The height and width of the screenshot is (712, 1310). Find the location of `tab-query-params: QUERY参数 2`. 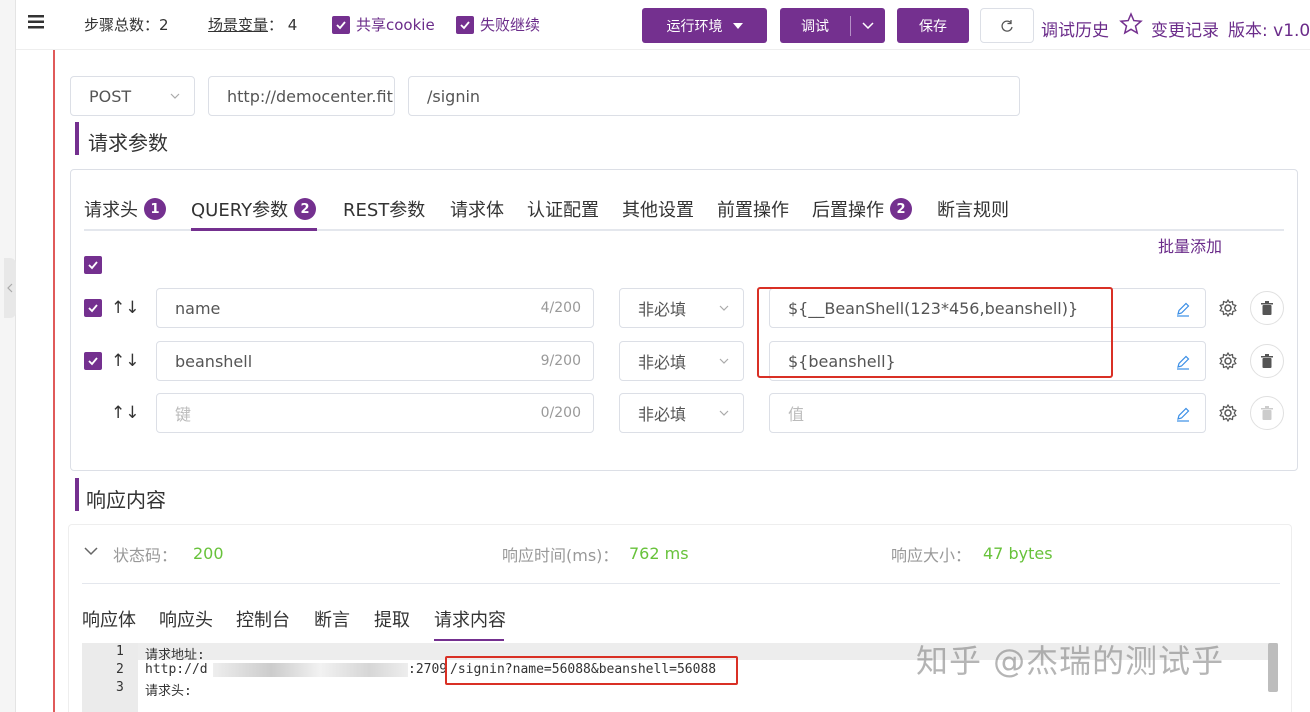

tab-query-params: QUERY参数 2 is located at coordinates (254, 209).